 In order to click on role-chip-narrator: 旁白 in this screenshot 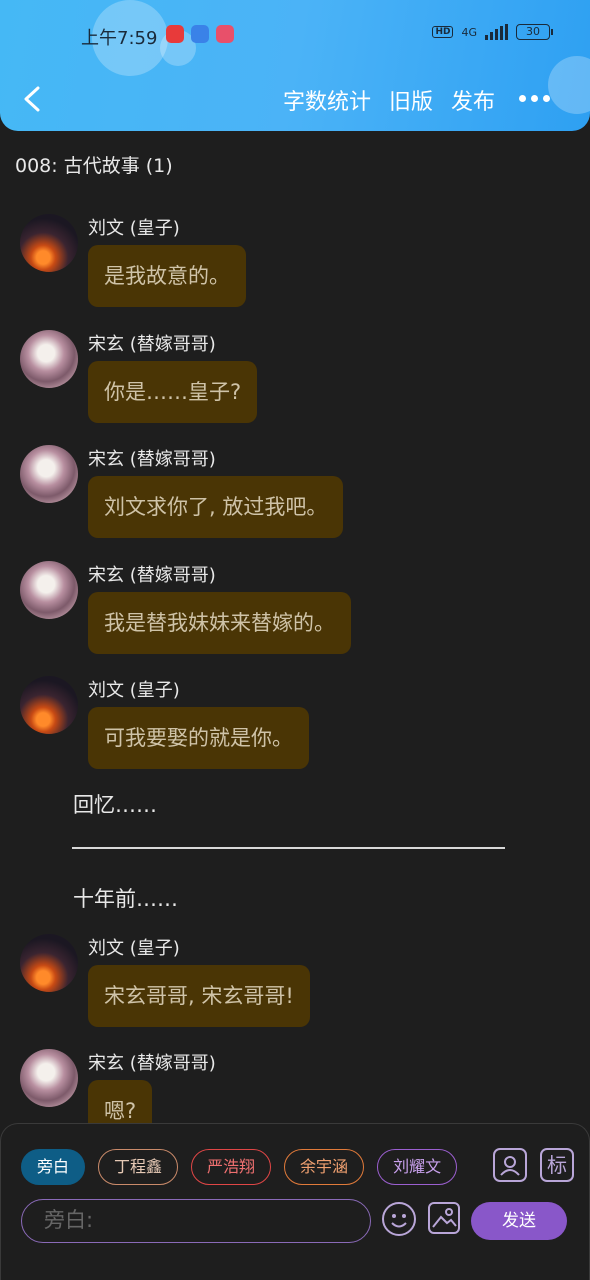, I will do `click(53, 1167)`.